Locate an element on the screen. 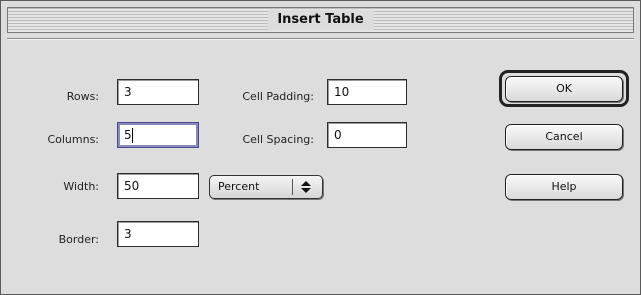 Image resolution: width=641 pixels, height=295 pixels. help-button: Help is located at coordinates (564, 187).